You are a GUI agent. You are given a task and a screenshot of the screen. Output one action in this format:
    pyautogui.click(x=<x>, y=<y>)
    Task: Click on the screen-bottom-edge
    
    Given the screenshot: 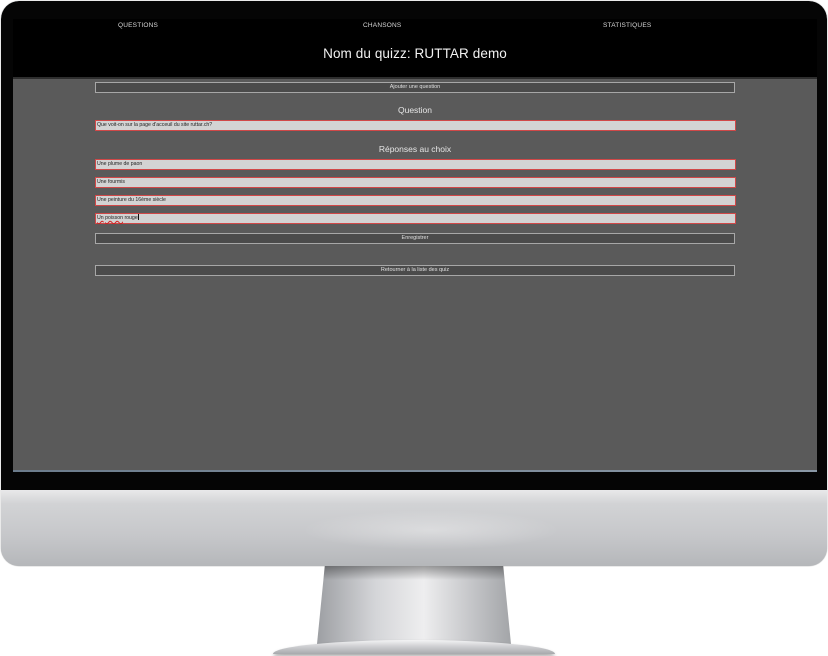 What is the action you would take?
    pyautogui.click(x=415, y=471)
    